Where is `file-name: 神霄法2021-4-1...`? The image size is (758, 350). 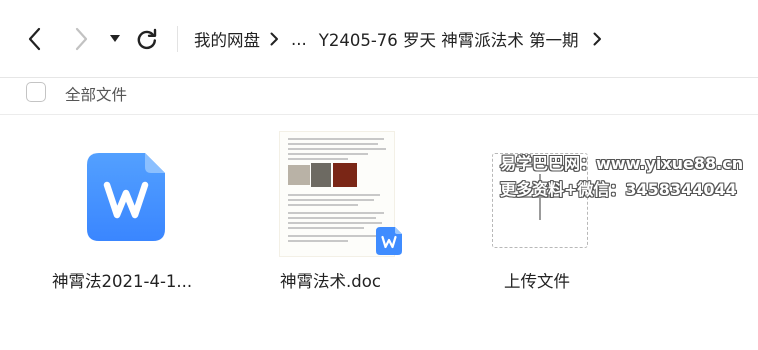 file-name: 神霄法2021-4-1... is located at coordinates (122, 281).